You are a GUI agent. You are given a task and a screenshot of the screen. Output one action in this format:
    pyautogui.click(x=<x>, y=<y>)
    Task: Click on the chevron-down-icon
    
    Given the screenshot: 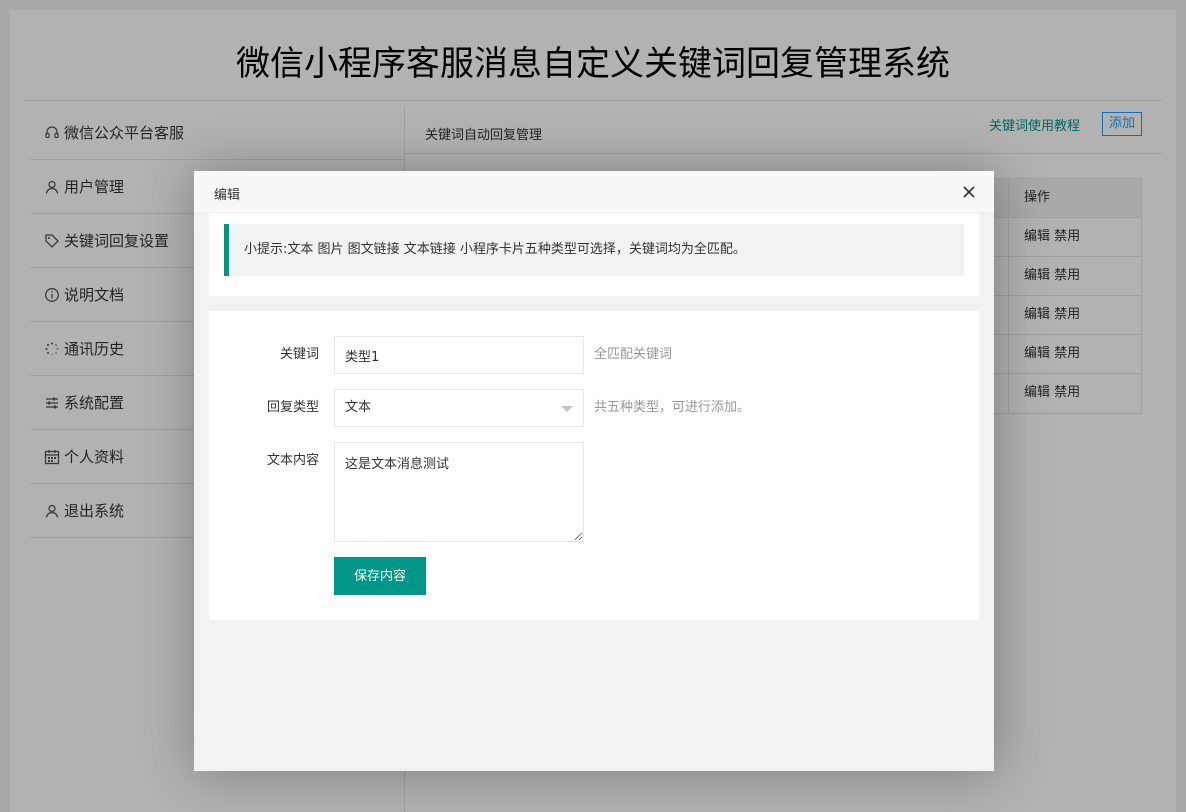 What is the action you would take?
    pyautogui.click(x=567, y=409)
    